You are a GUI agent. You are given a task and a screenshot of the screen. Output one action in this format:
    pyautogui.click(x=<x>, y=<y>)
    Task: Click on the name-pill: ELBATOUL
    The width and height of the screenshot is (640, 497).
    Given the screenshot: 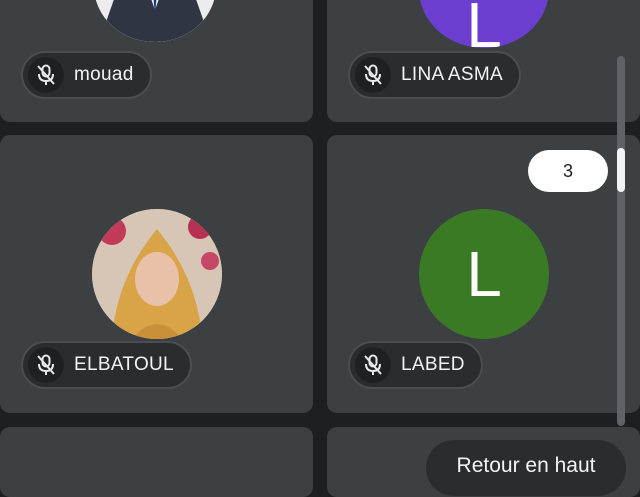 What is the action you would take?
    pyautogui.click(x=106, y=365)
    